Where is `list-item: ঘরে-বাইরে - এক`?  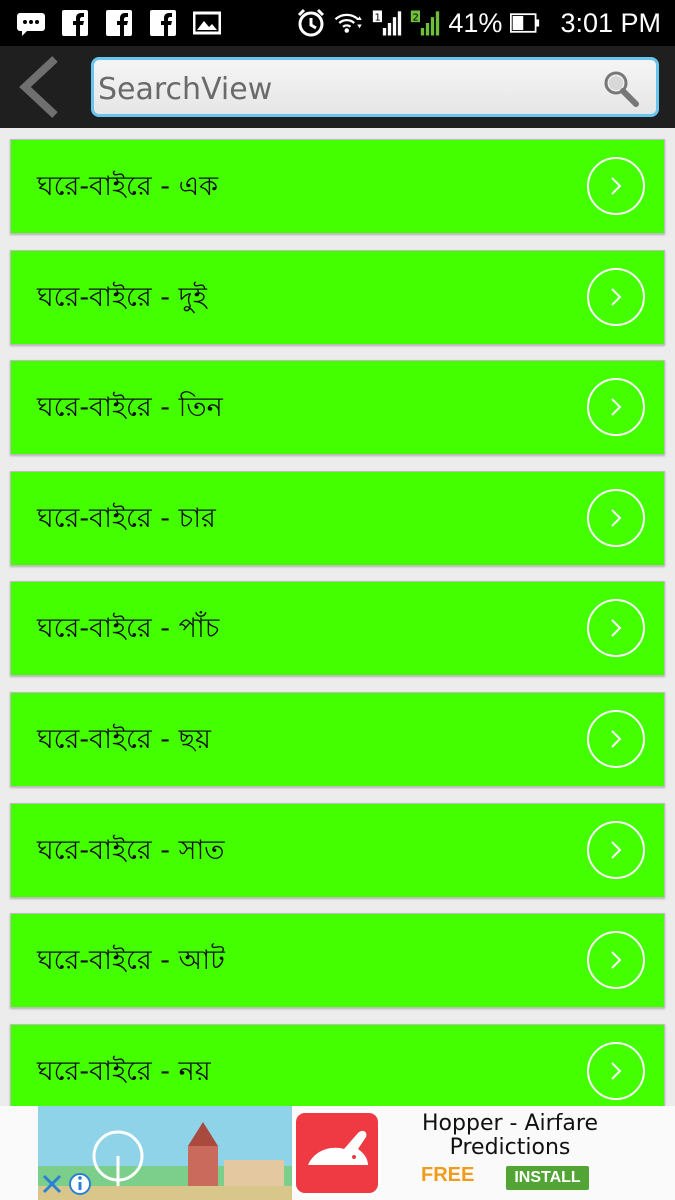
list-item: ঘরে-বাইরে - এক is located at coordinates (337, 186).